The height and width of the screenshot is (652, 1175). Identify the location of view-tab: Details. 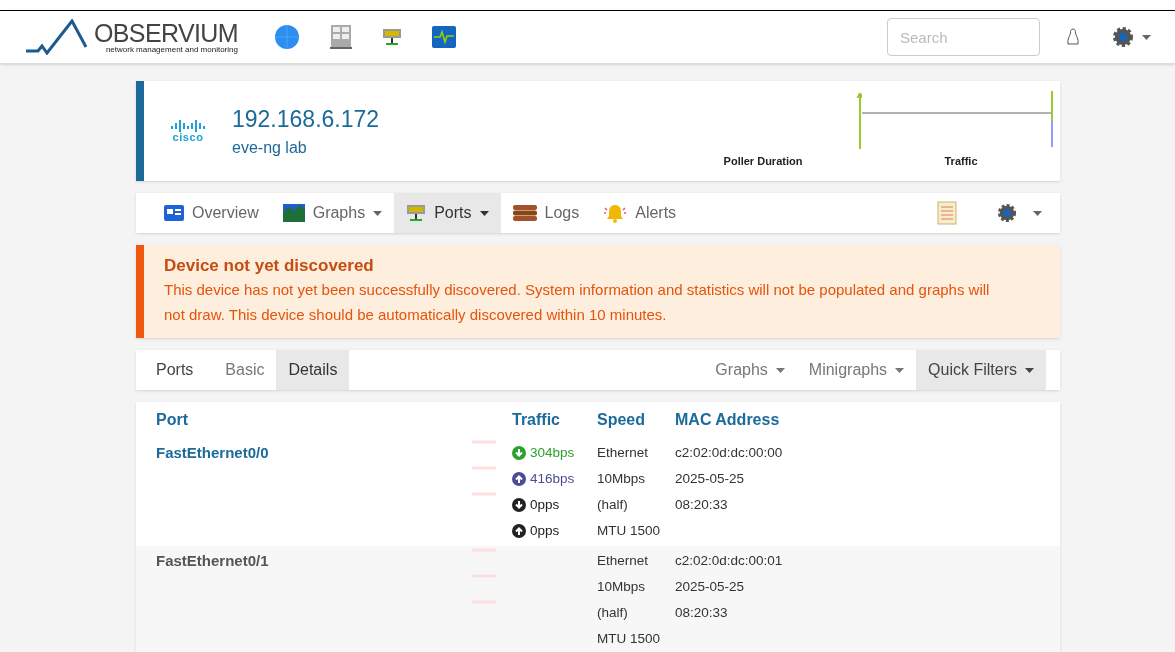
(313, 370).